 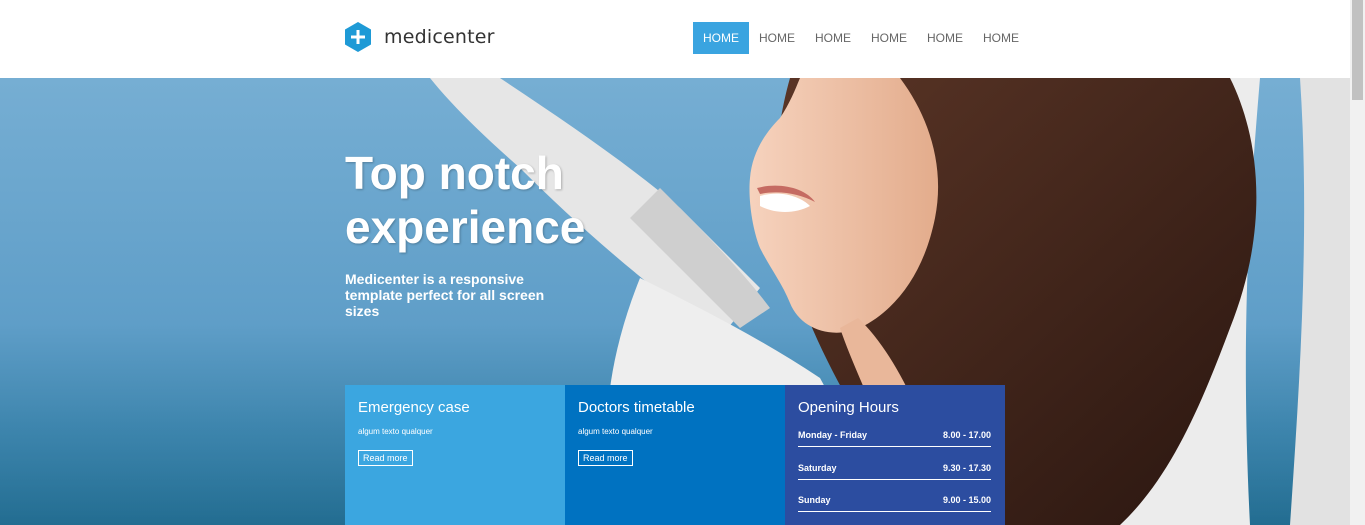 What do you see at coordinates (848, 407) in the screenshot?
I see `opening-hours-title: Opening Hours` at bounding box center [848, 407].